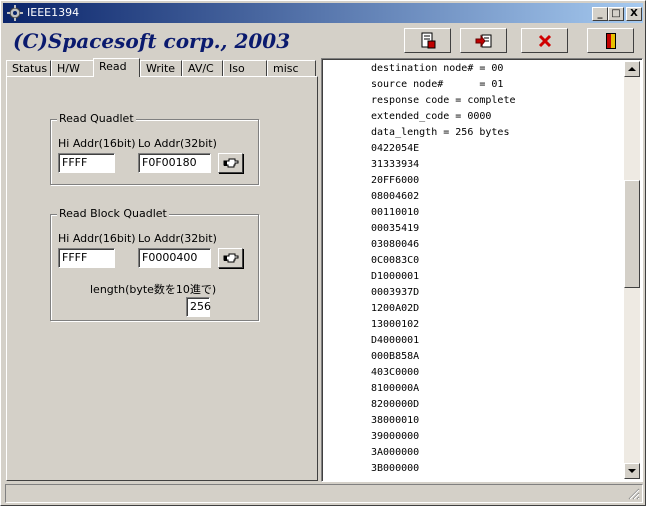 This screenshot has width=646, height=506. I want to click on tab-write: Write, so click(161, 68).